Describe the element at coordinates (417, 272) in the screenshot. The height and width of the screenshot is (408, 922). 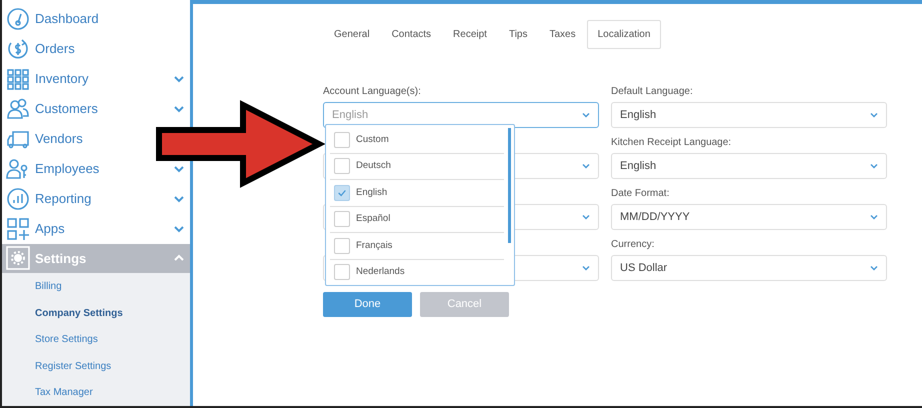
I see `dropdown-option: Nederlands` at that location.